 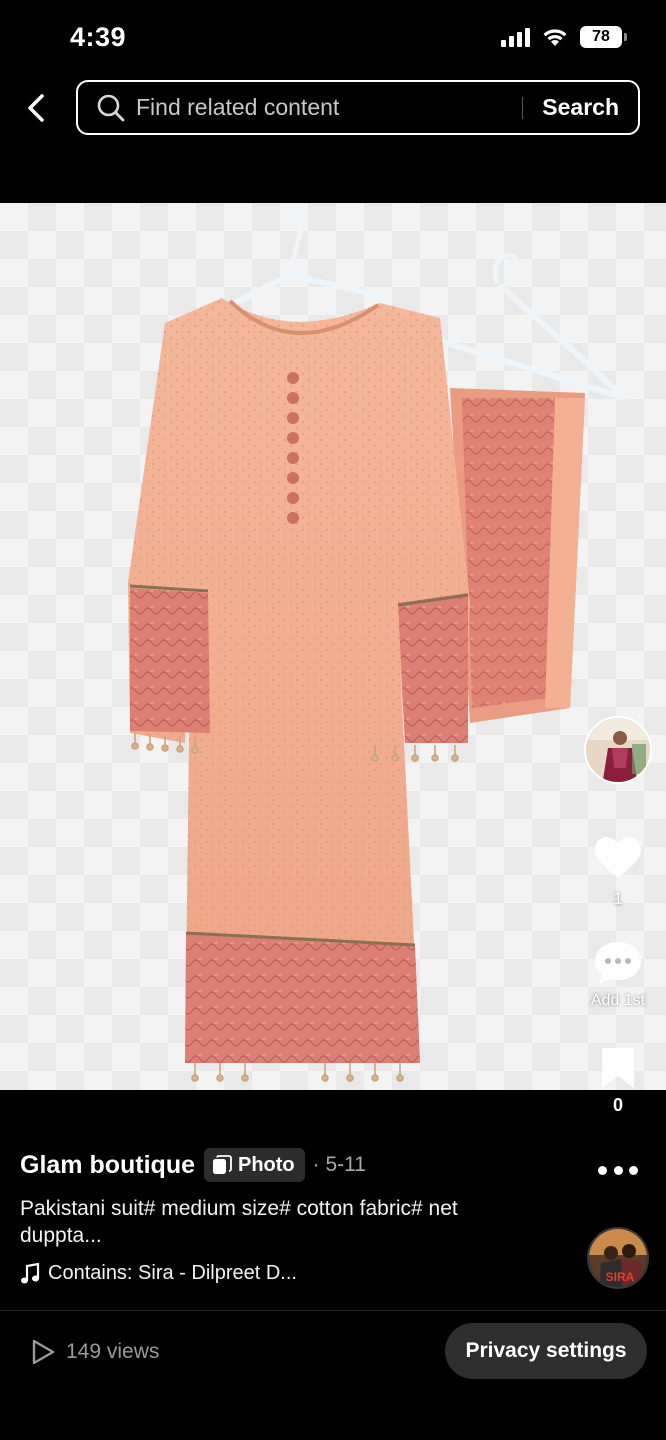 What do you see at coordinates (111, 108) in the screenshot?
I see `search-icon` at bounding box center [111, 108].